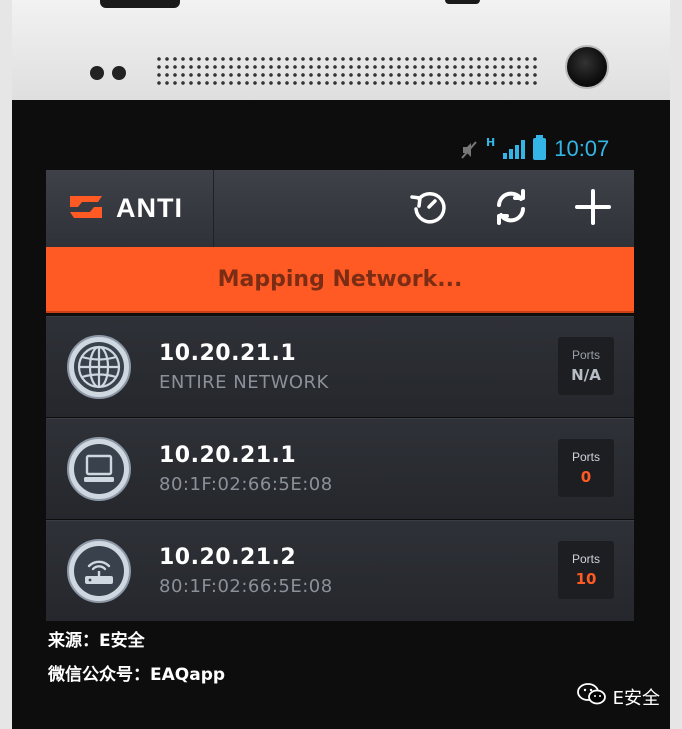  I want to click on globe-icon, so click(99, 367).